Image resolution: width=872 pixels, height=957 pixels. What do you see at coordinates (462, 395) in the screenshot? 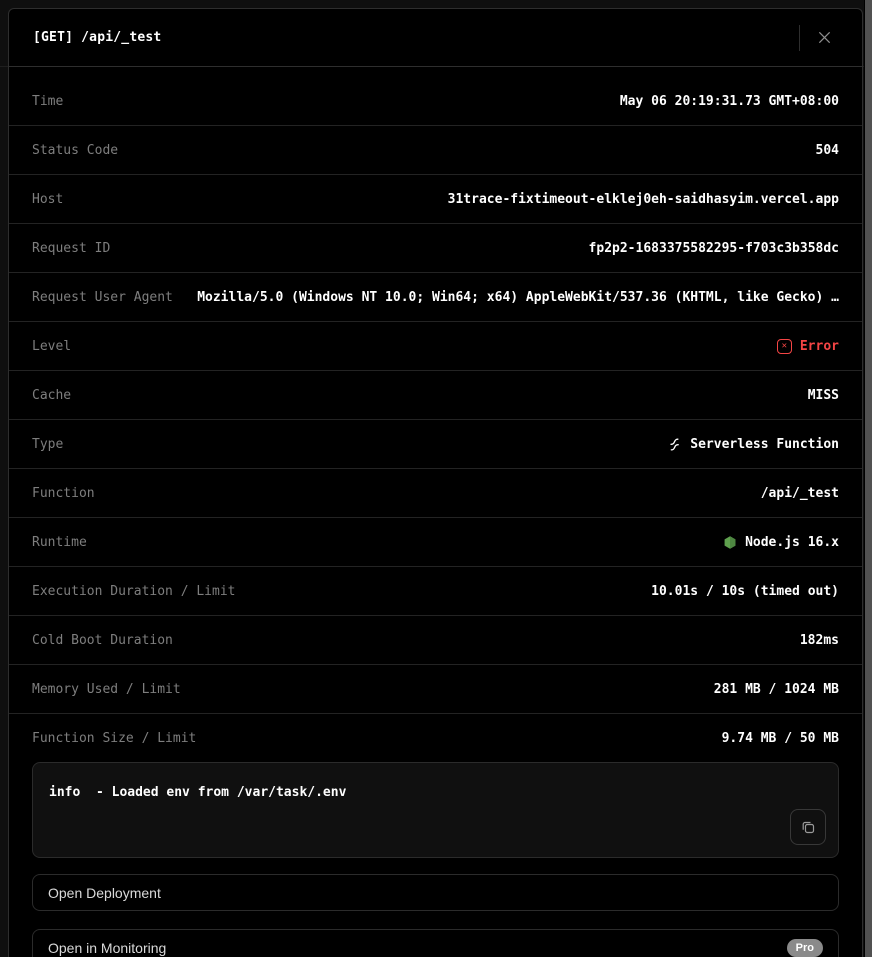
I see `row-value: MISS` at bounding box center [462, 395].